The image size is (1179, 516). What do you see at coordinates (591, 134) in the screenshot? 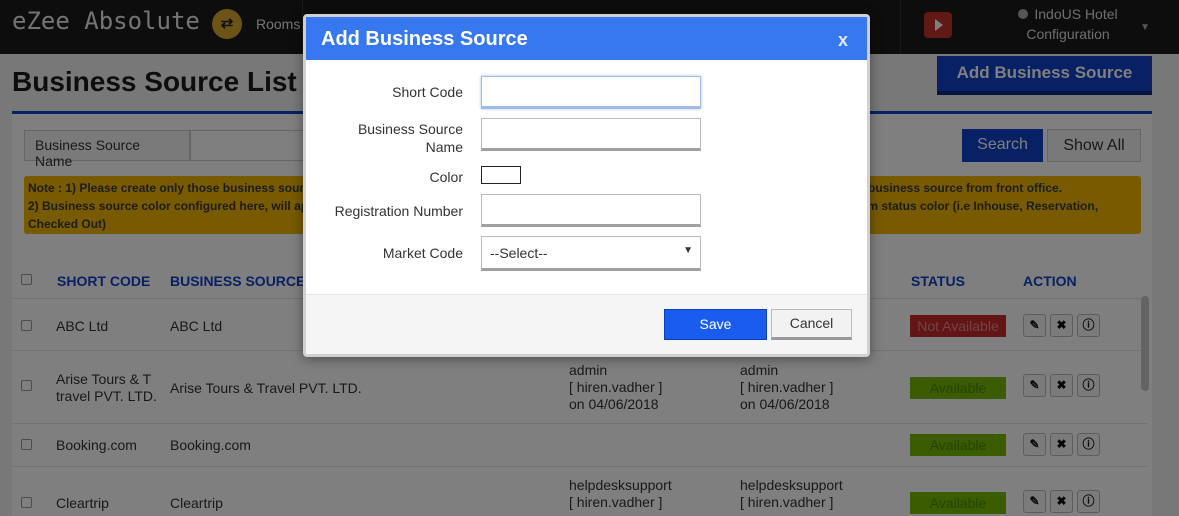
I see `business-source-name-input` at bounding box center [591, 134].